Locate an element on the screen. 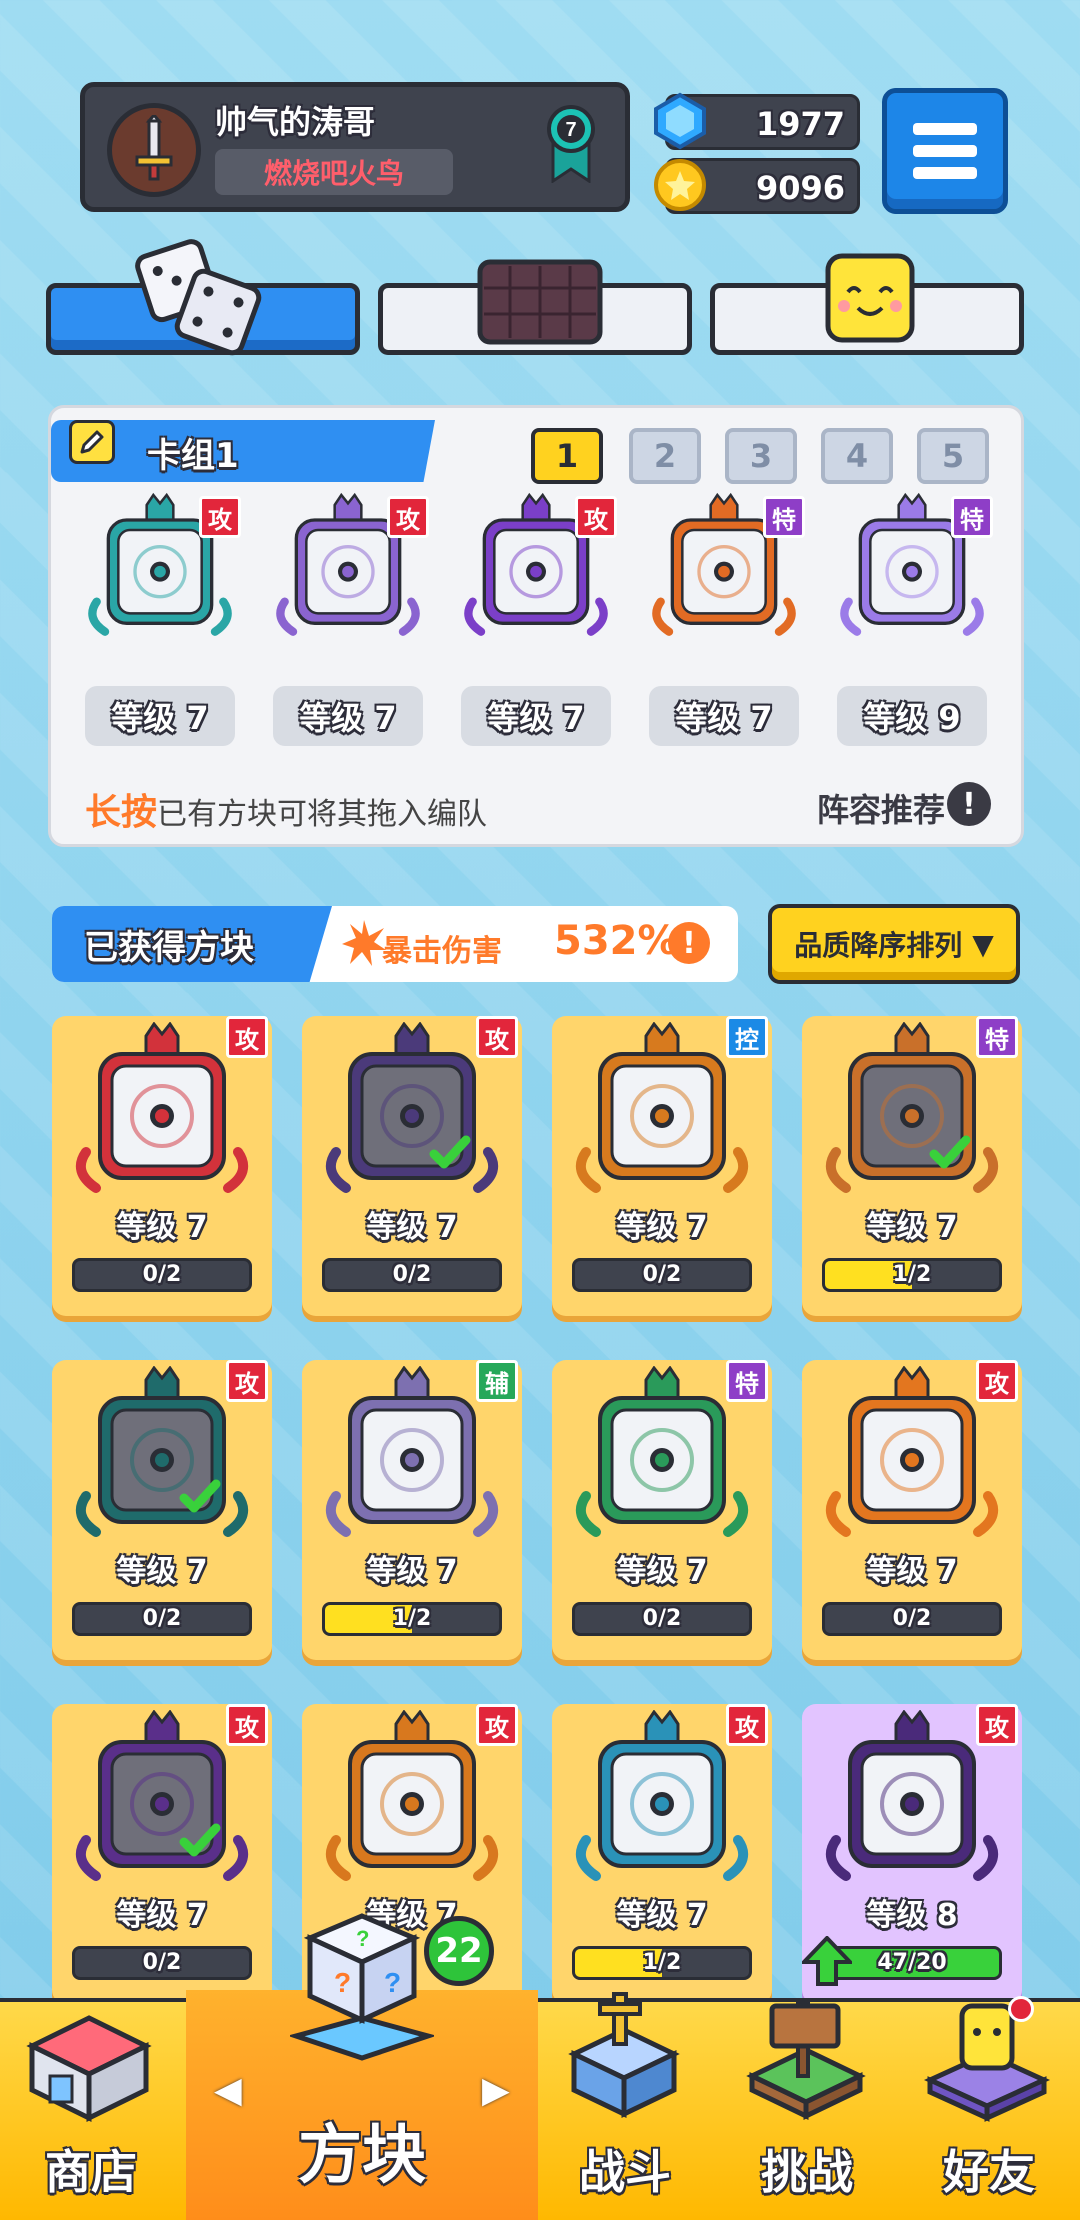 The image size is (1080, 2220). crit-label: 暴击伤害 is located at coordinates (442, 951).